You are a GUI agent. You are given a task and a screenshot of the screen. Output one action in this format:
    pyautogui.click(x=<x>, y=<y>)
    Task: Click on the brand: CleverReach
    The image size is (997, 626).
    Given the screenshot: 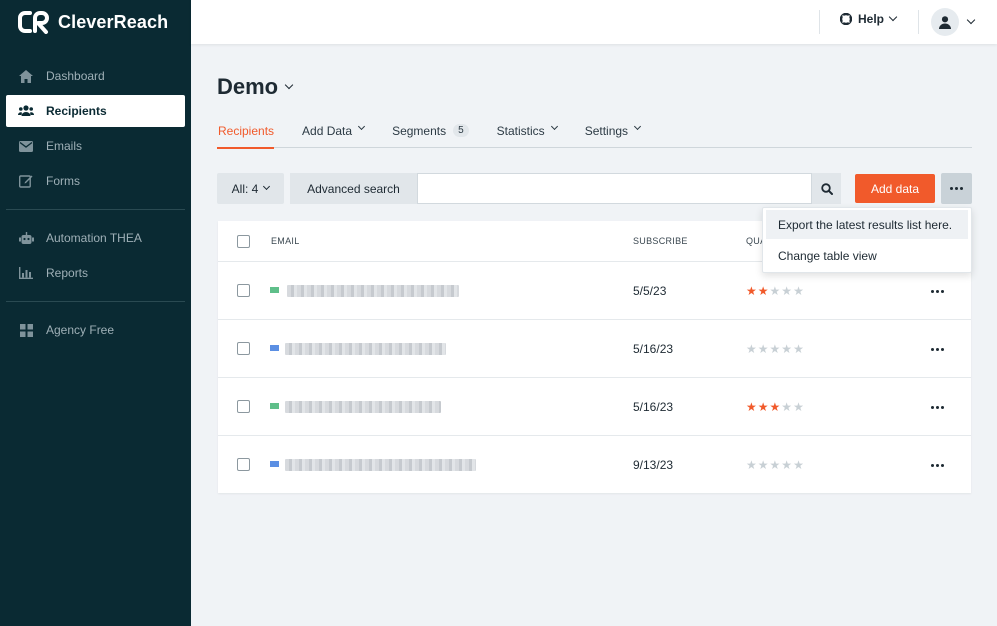 What is the action you would take?
    pyautogui.click(x=95, y=22)
    